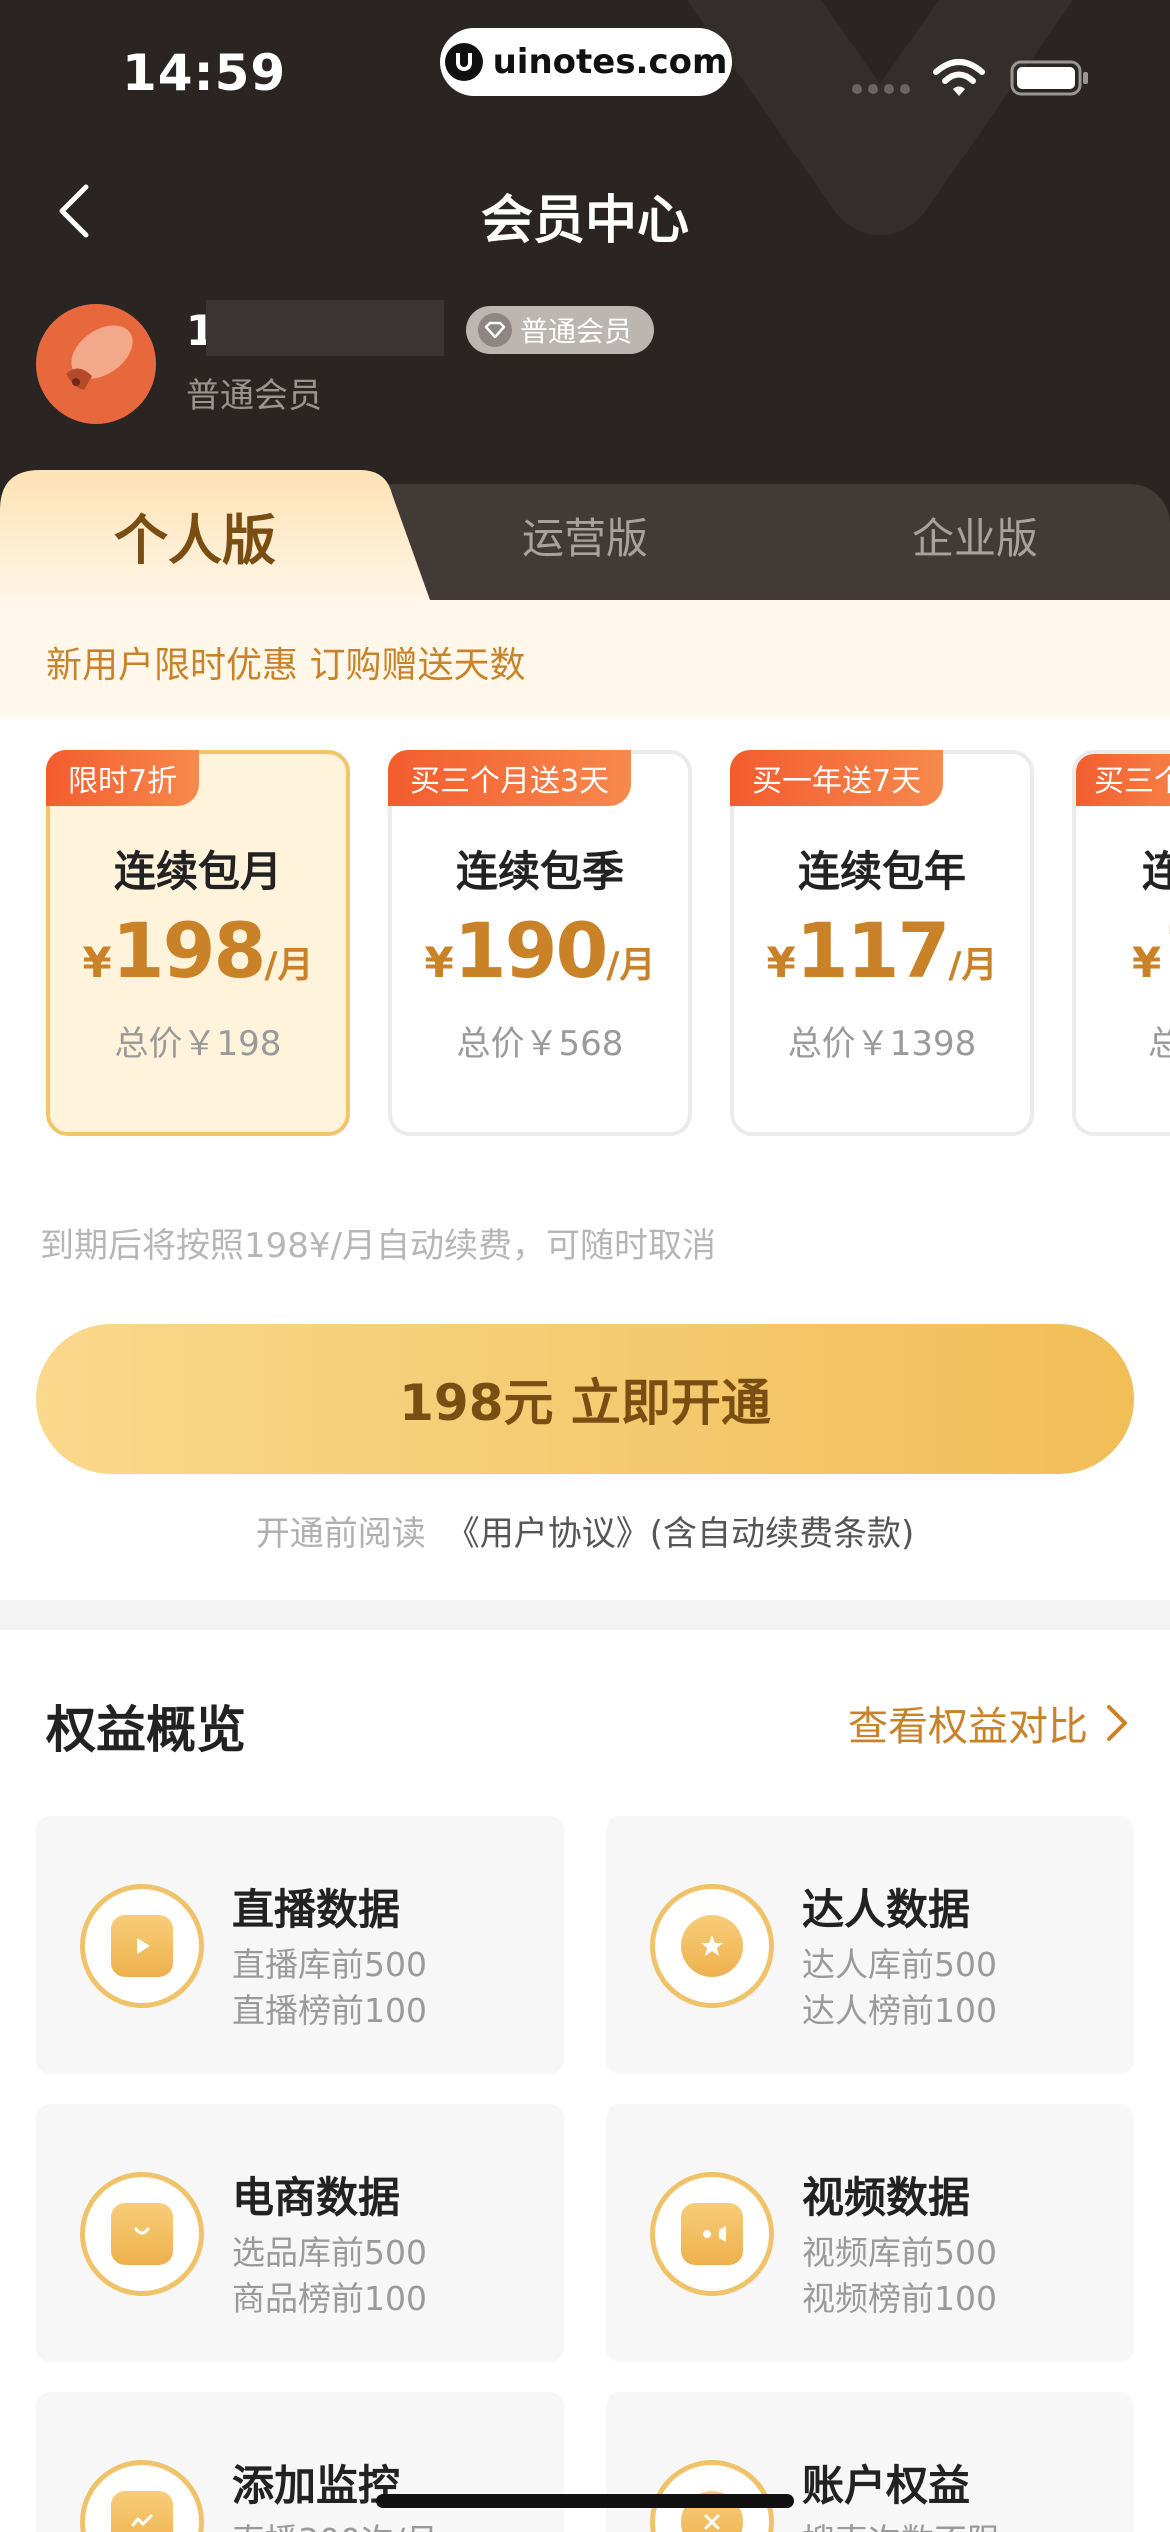  I want to click on nav-bar: 会员中心, so click(585, 210).